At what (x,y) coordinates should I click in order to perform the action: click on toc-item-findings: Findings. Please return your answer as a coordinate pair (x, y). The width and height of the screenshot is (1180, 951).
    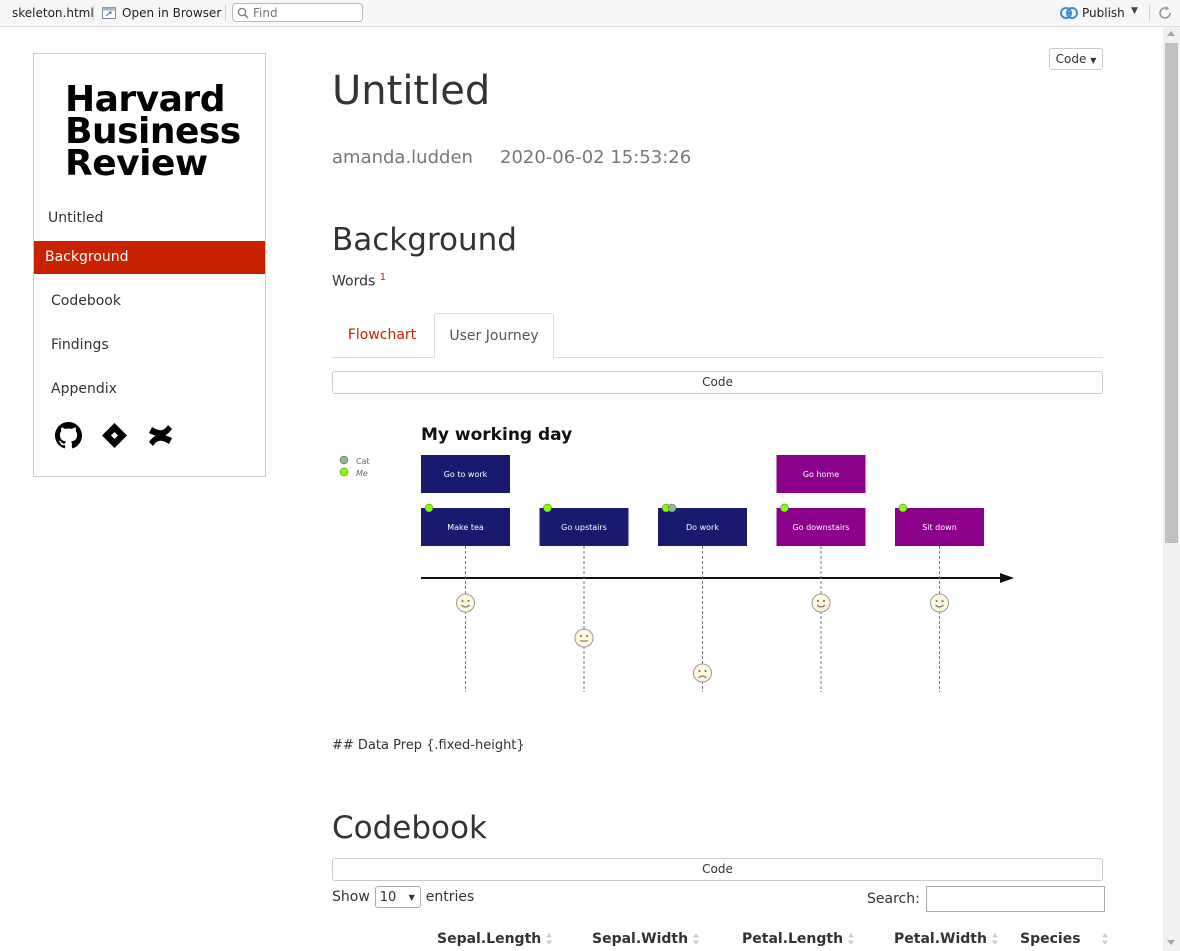
    Looking at the image, I should click on (149, 345).